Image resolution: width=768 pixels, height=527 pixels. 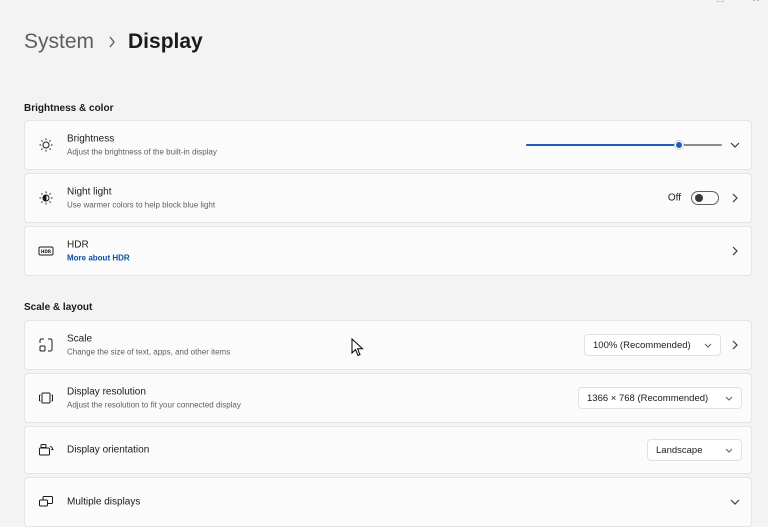 I want to click on night-light-icon, so click(x=46, y=198).